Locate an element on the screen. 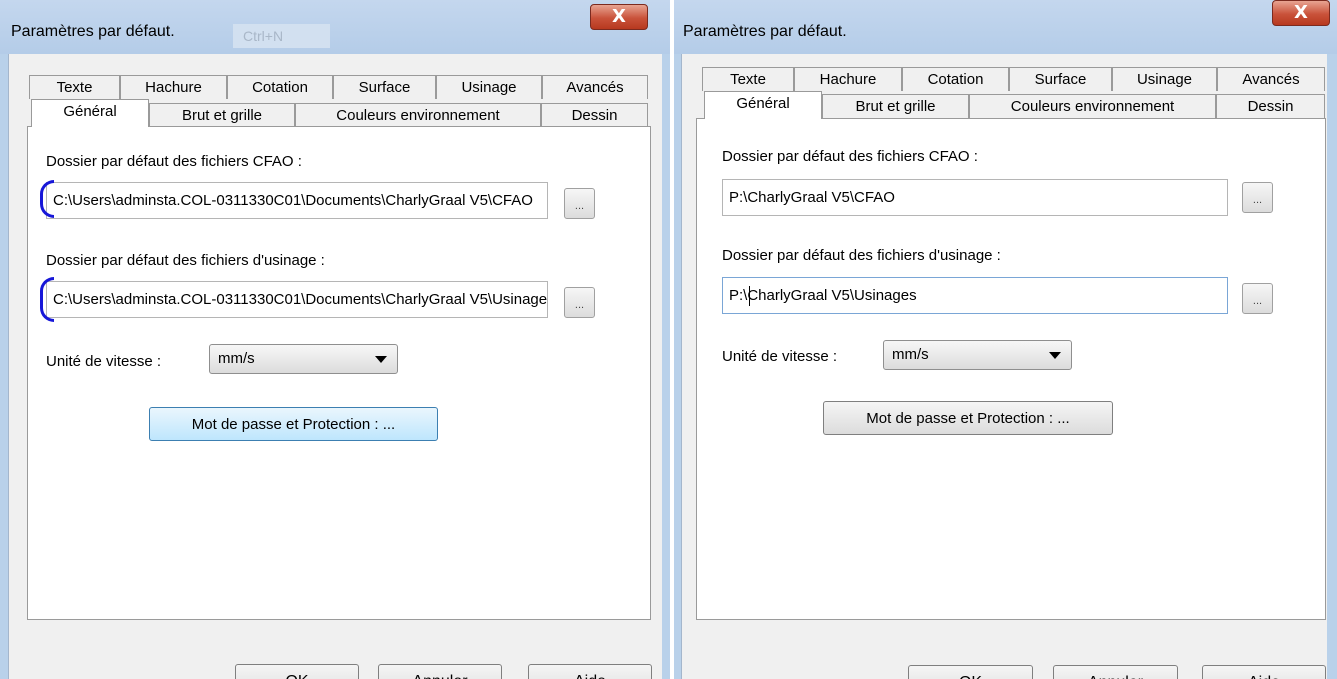  shortcut-hint: Ctrl+N is located at coordinates (281, 36).